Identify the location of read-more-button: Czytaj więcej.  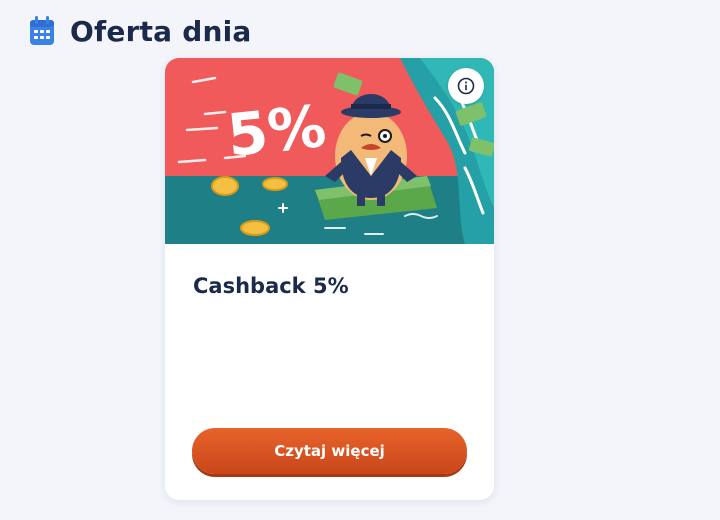
(329, 451).